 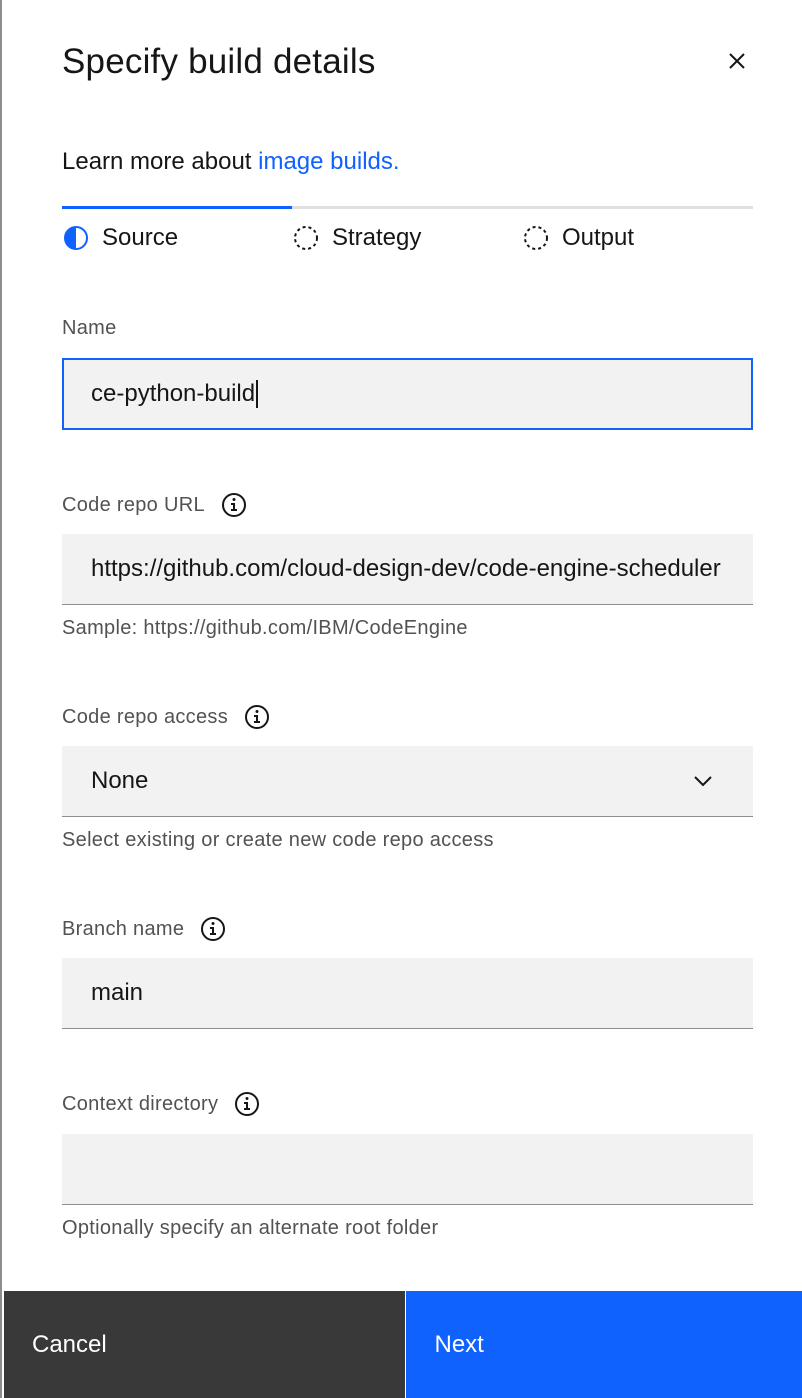 I want to click on branch-name-input: main, so click(x=407, y=993).